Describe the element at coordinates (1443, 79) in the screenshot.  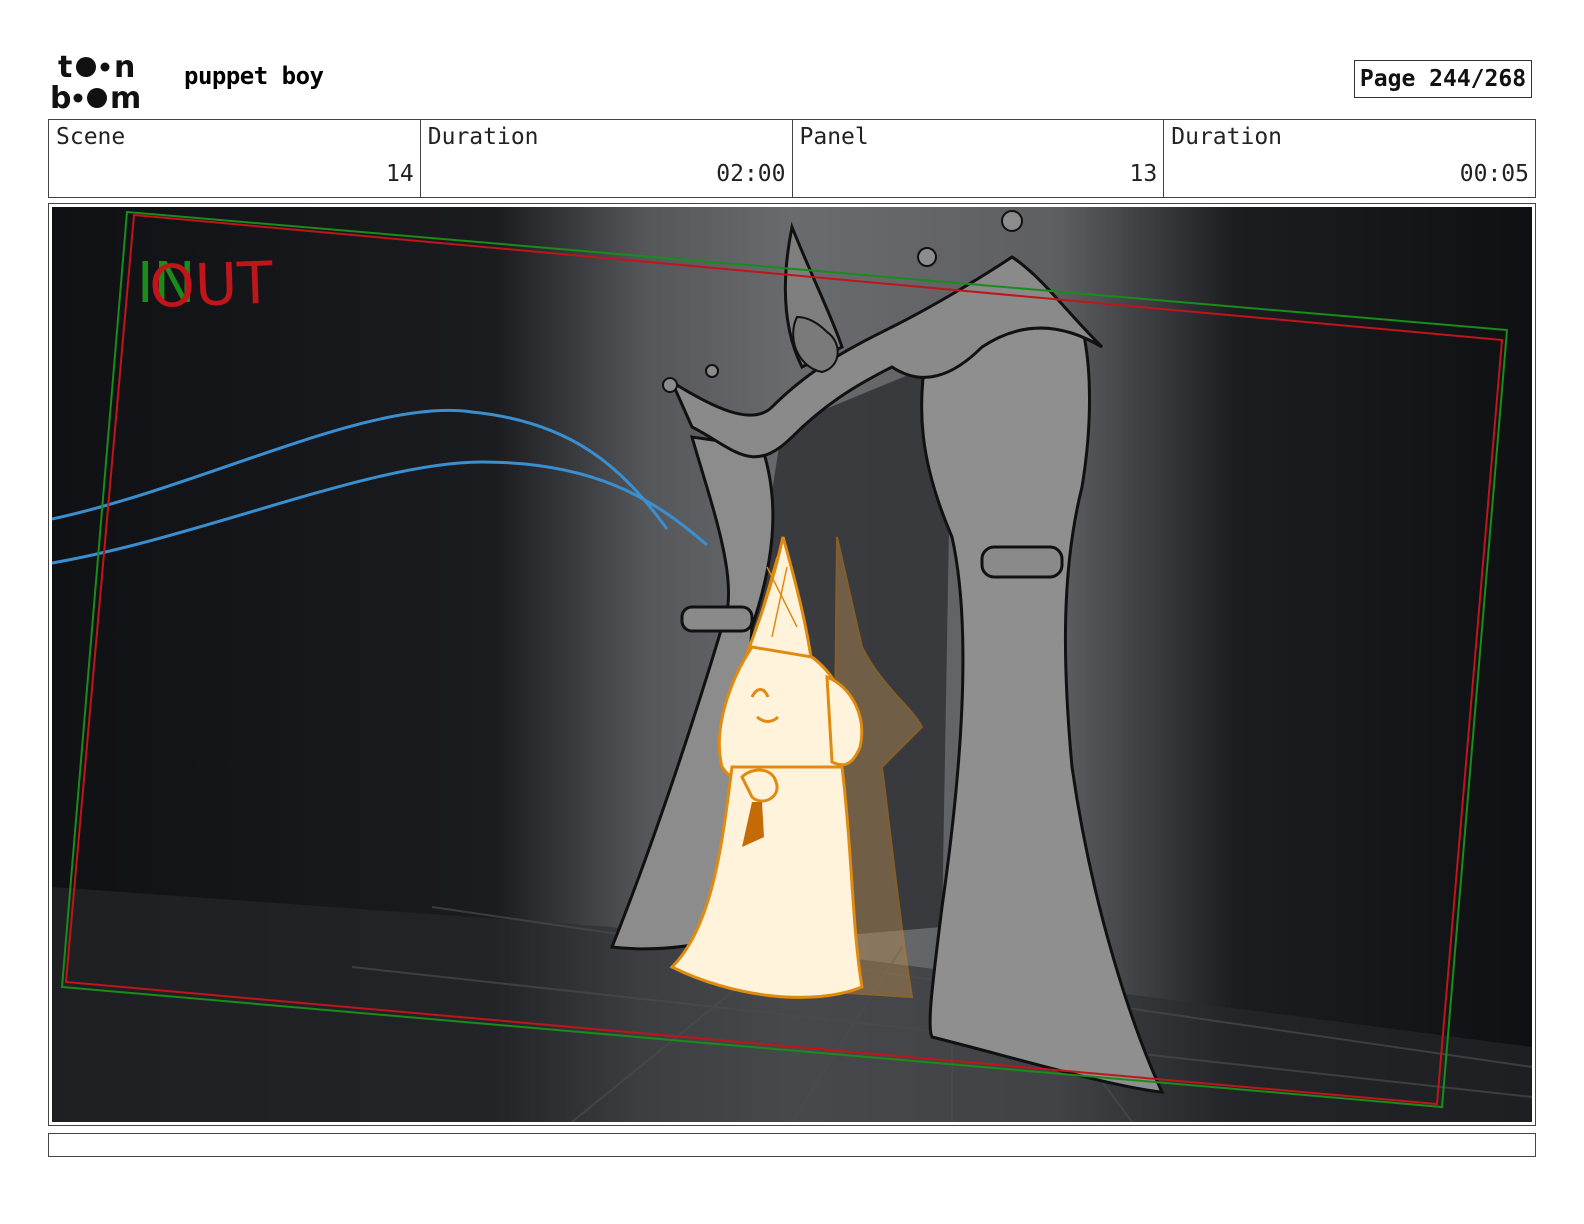
I see `page-indicator: Page 244/268` at that location.